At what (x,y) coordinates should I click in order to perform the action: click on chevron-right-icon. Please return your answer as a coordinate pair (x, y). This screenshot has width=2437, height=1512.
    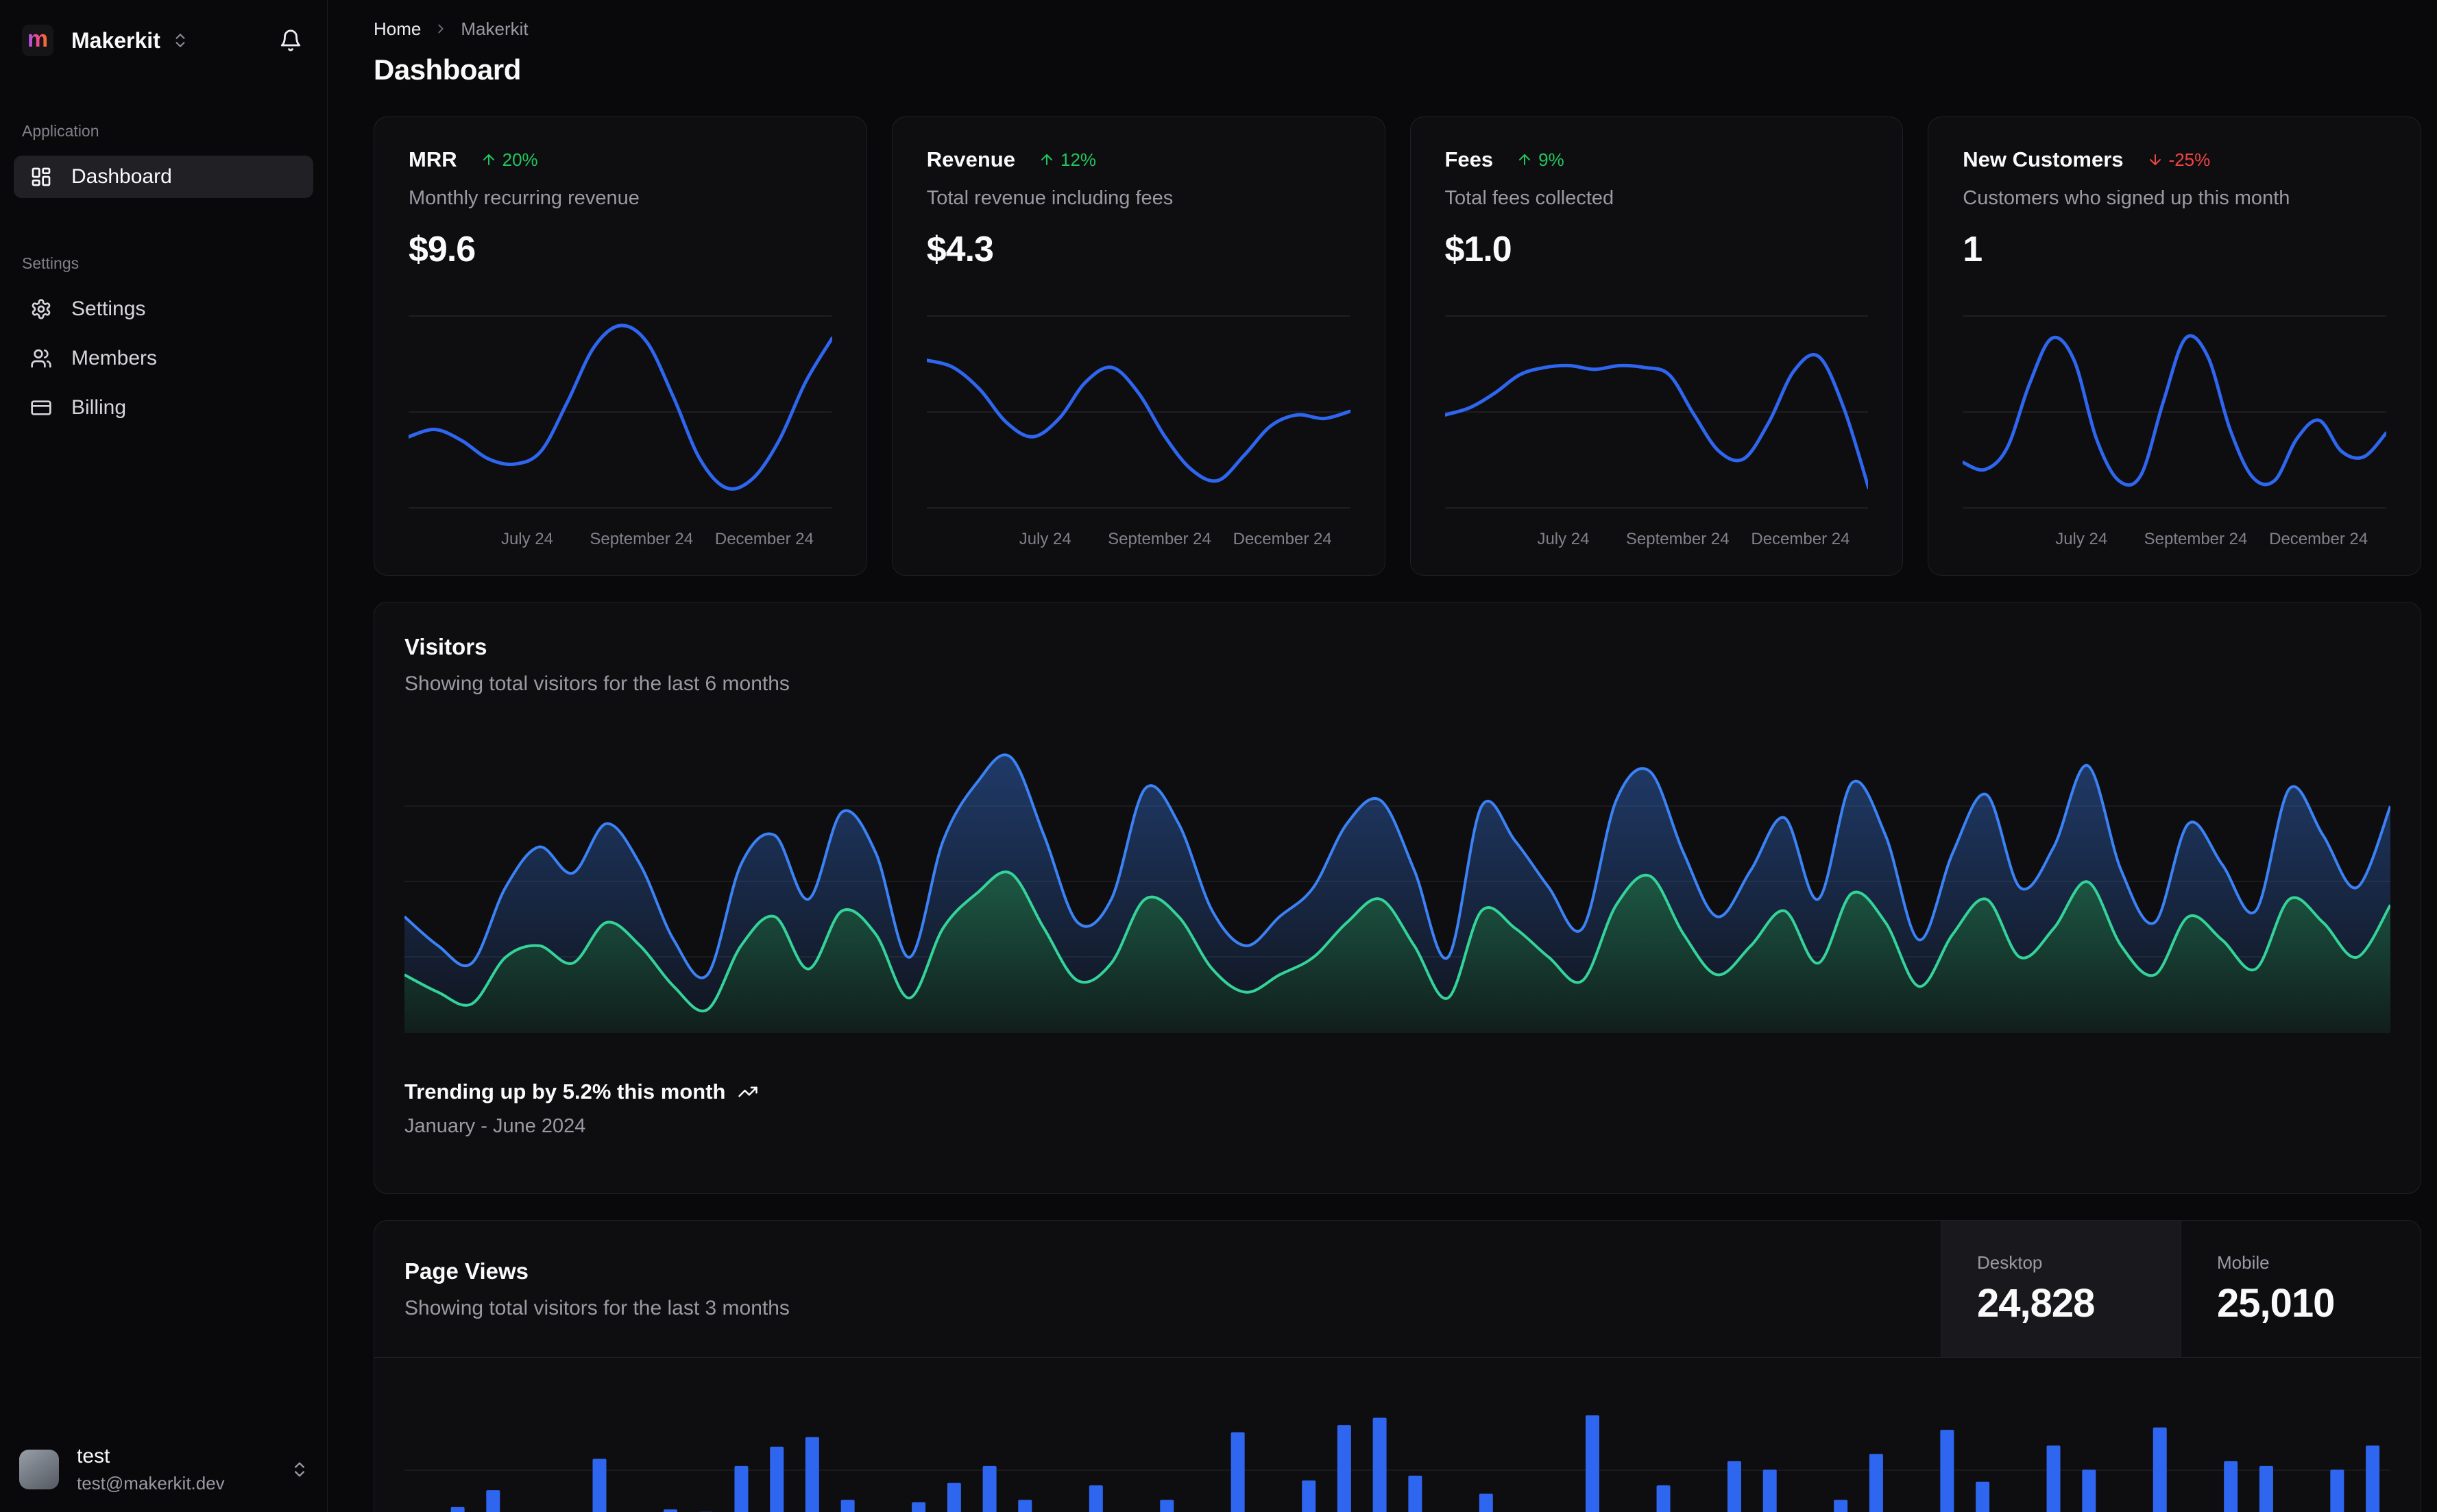
    Looking at the image, I should click on (440, 29).